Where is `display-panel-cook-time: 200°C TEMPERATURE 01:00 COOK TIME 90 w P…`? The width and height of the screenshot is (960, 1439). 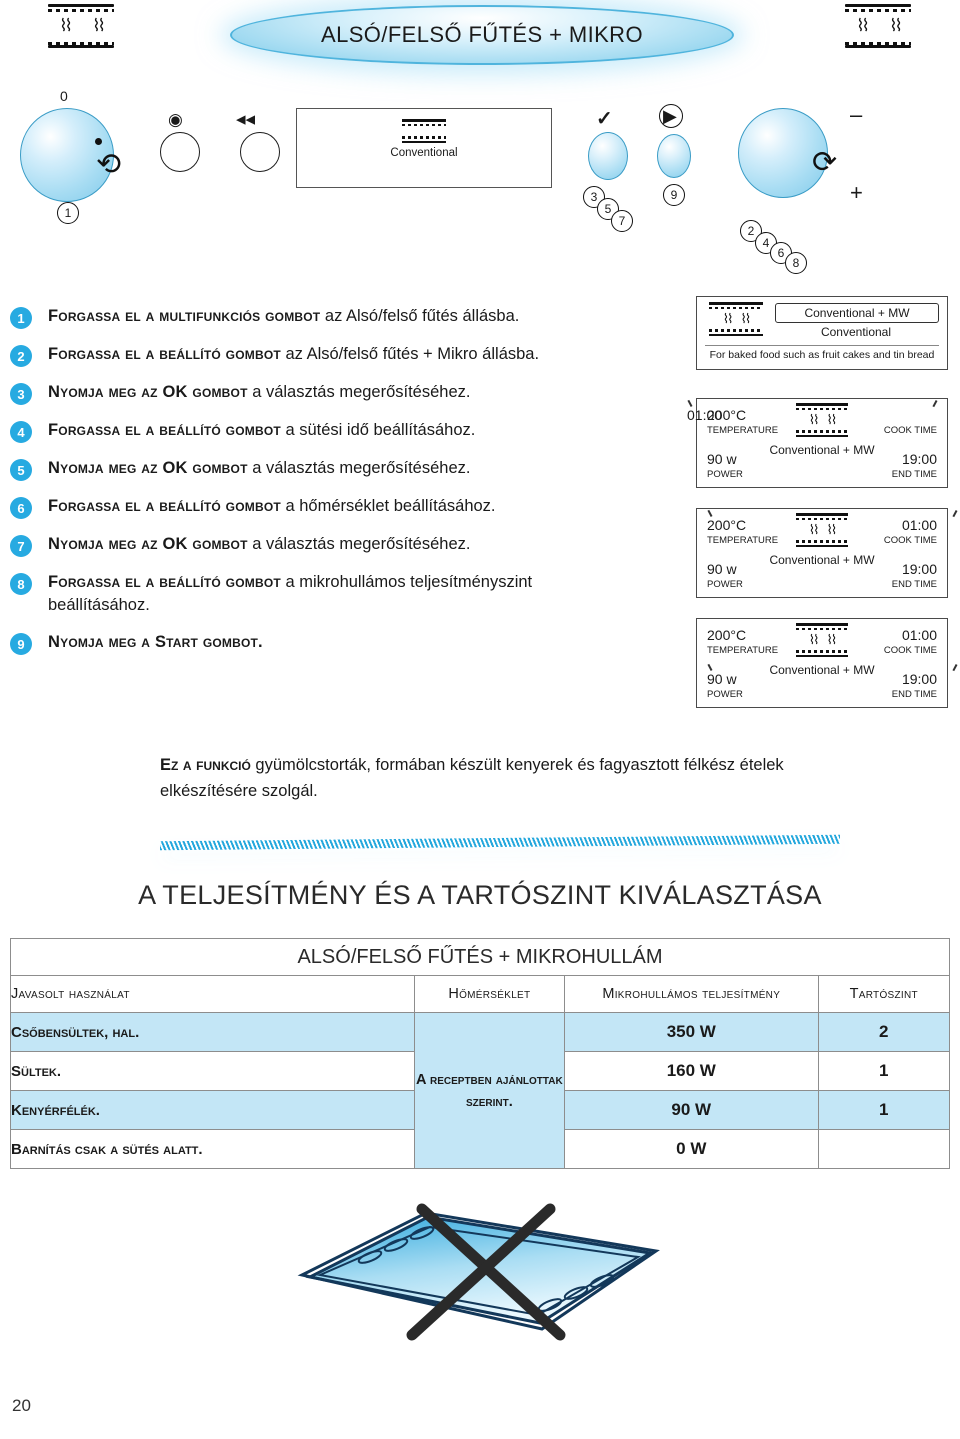
display-panel-cook-time: 200°C TEMPERATURE 01:00 COOK TIME 90 w P… is located at coordinates (817, 443).